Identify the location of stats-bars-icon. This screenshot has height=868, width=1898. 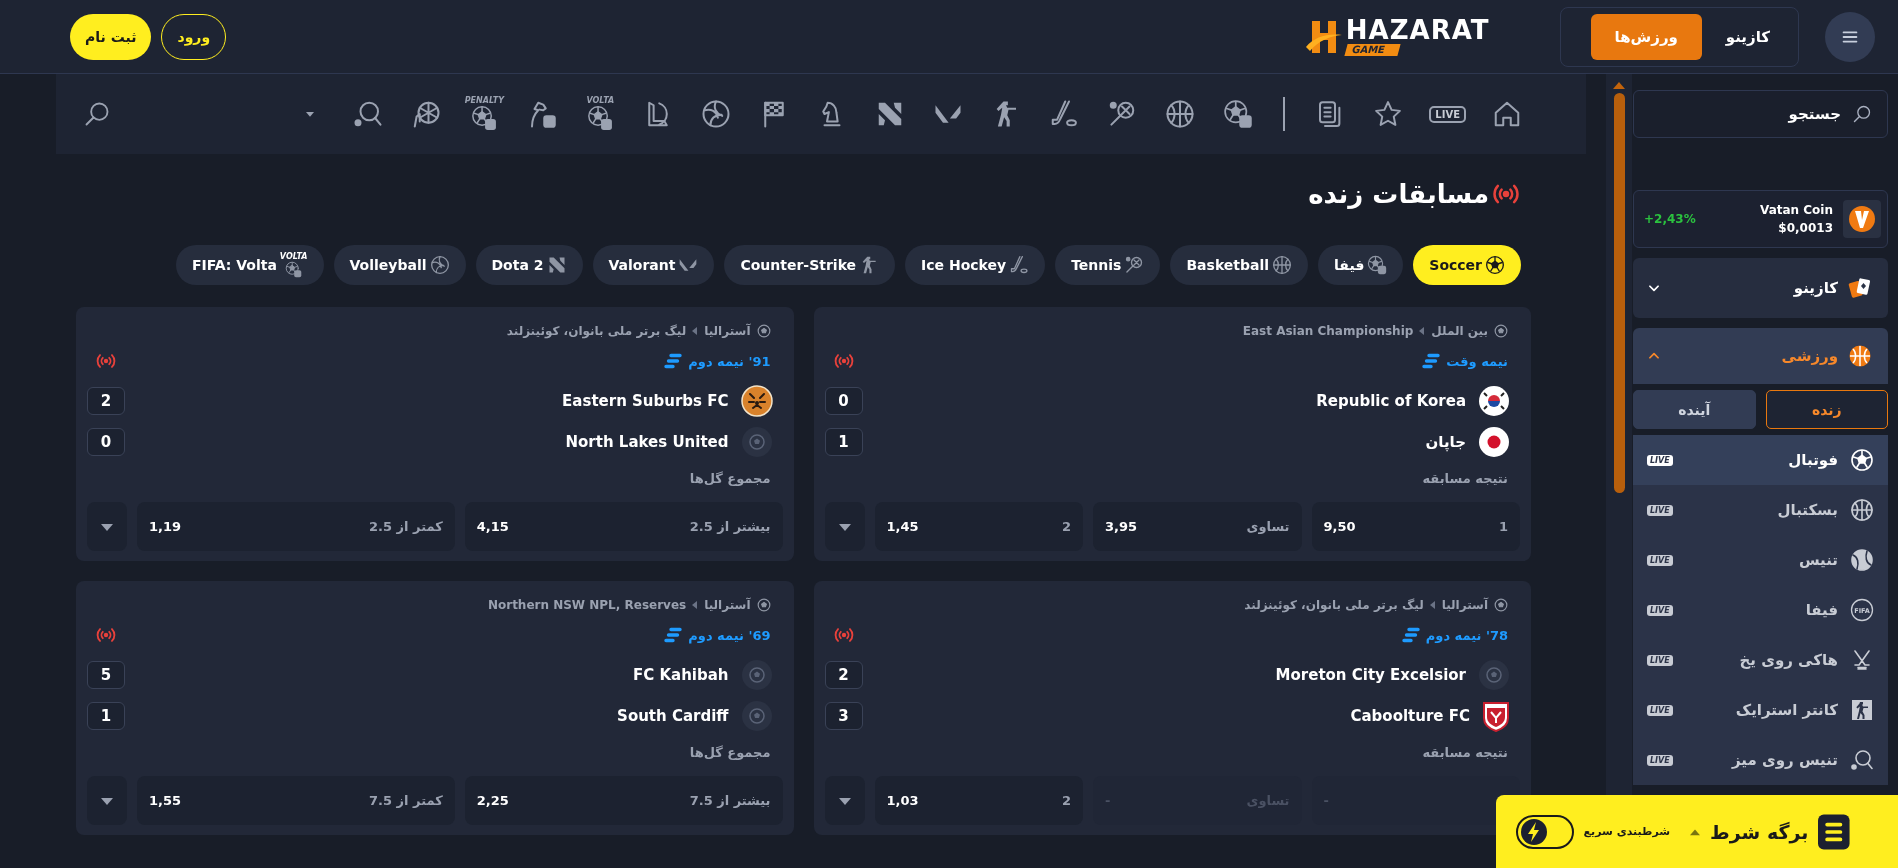
(673, 361).